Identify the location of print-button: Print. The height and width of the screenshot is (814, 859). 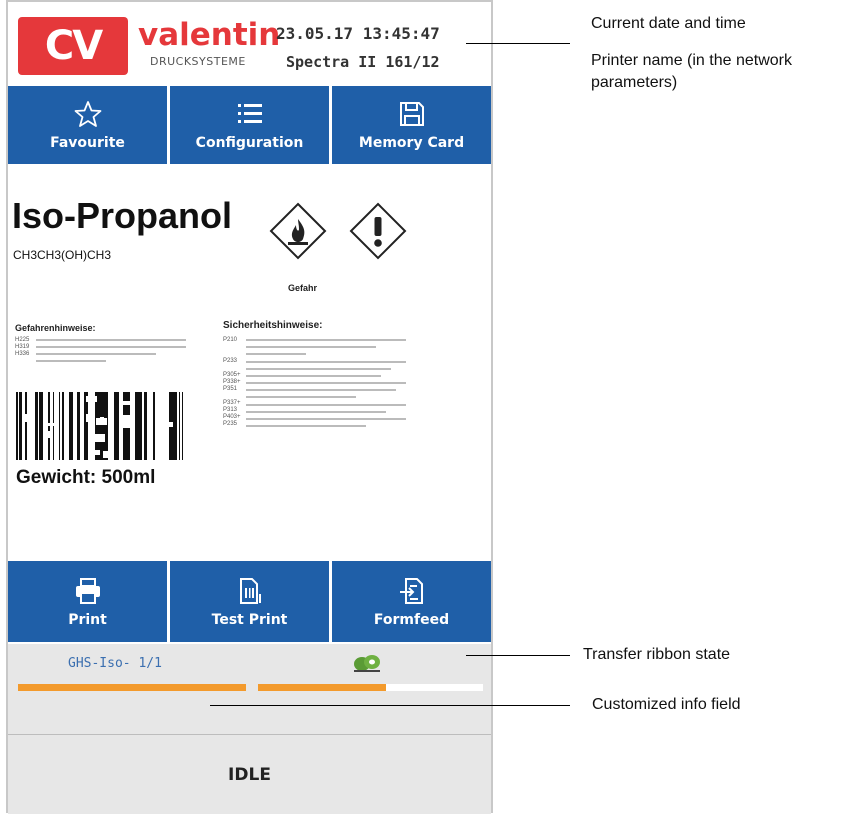
(87, 601).